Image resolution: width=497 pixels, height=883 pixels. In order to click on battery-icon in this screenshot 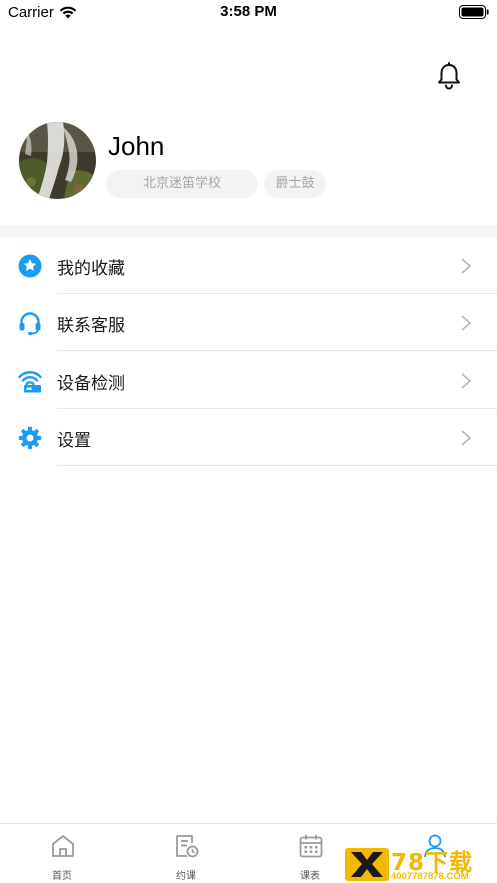, I will do `click(474, 12)`.